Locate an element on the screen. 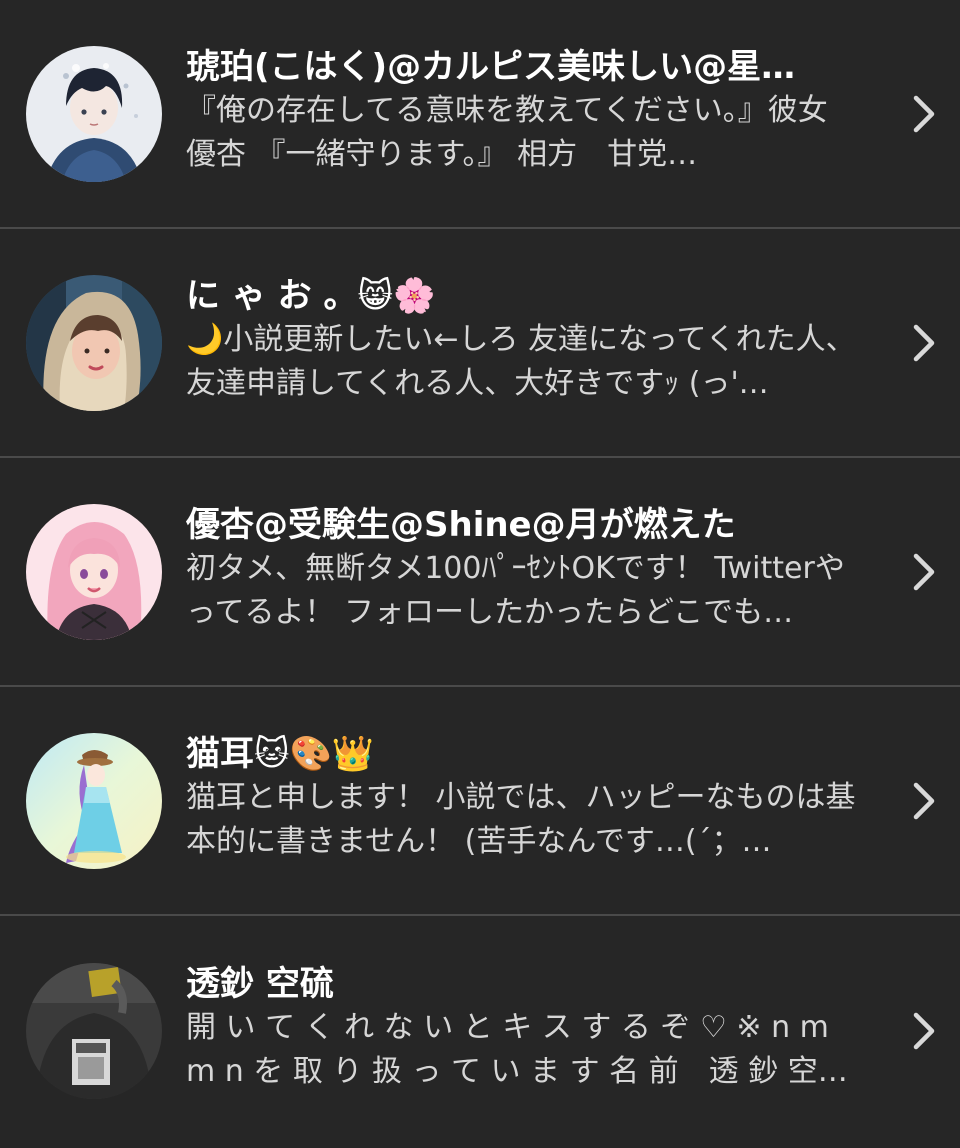 Image resolution: width=960 pixels, height=1148 pixels. user-name: 優杏@受験生@Shine@月が燃えた is located at coordinates (461, 524).